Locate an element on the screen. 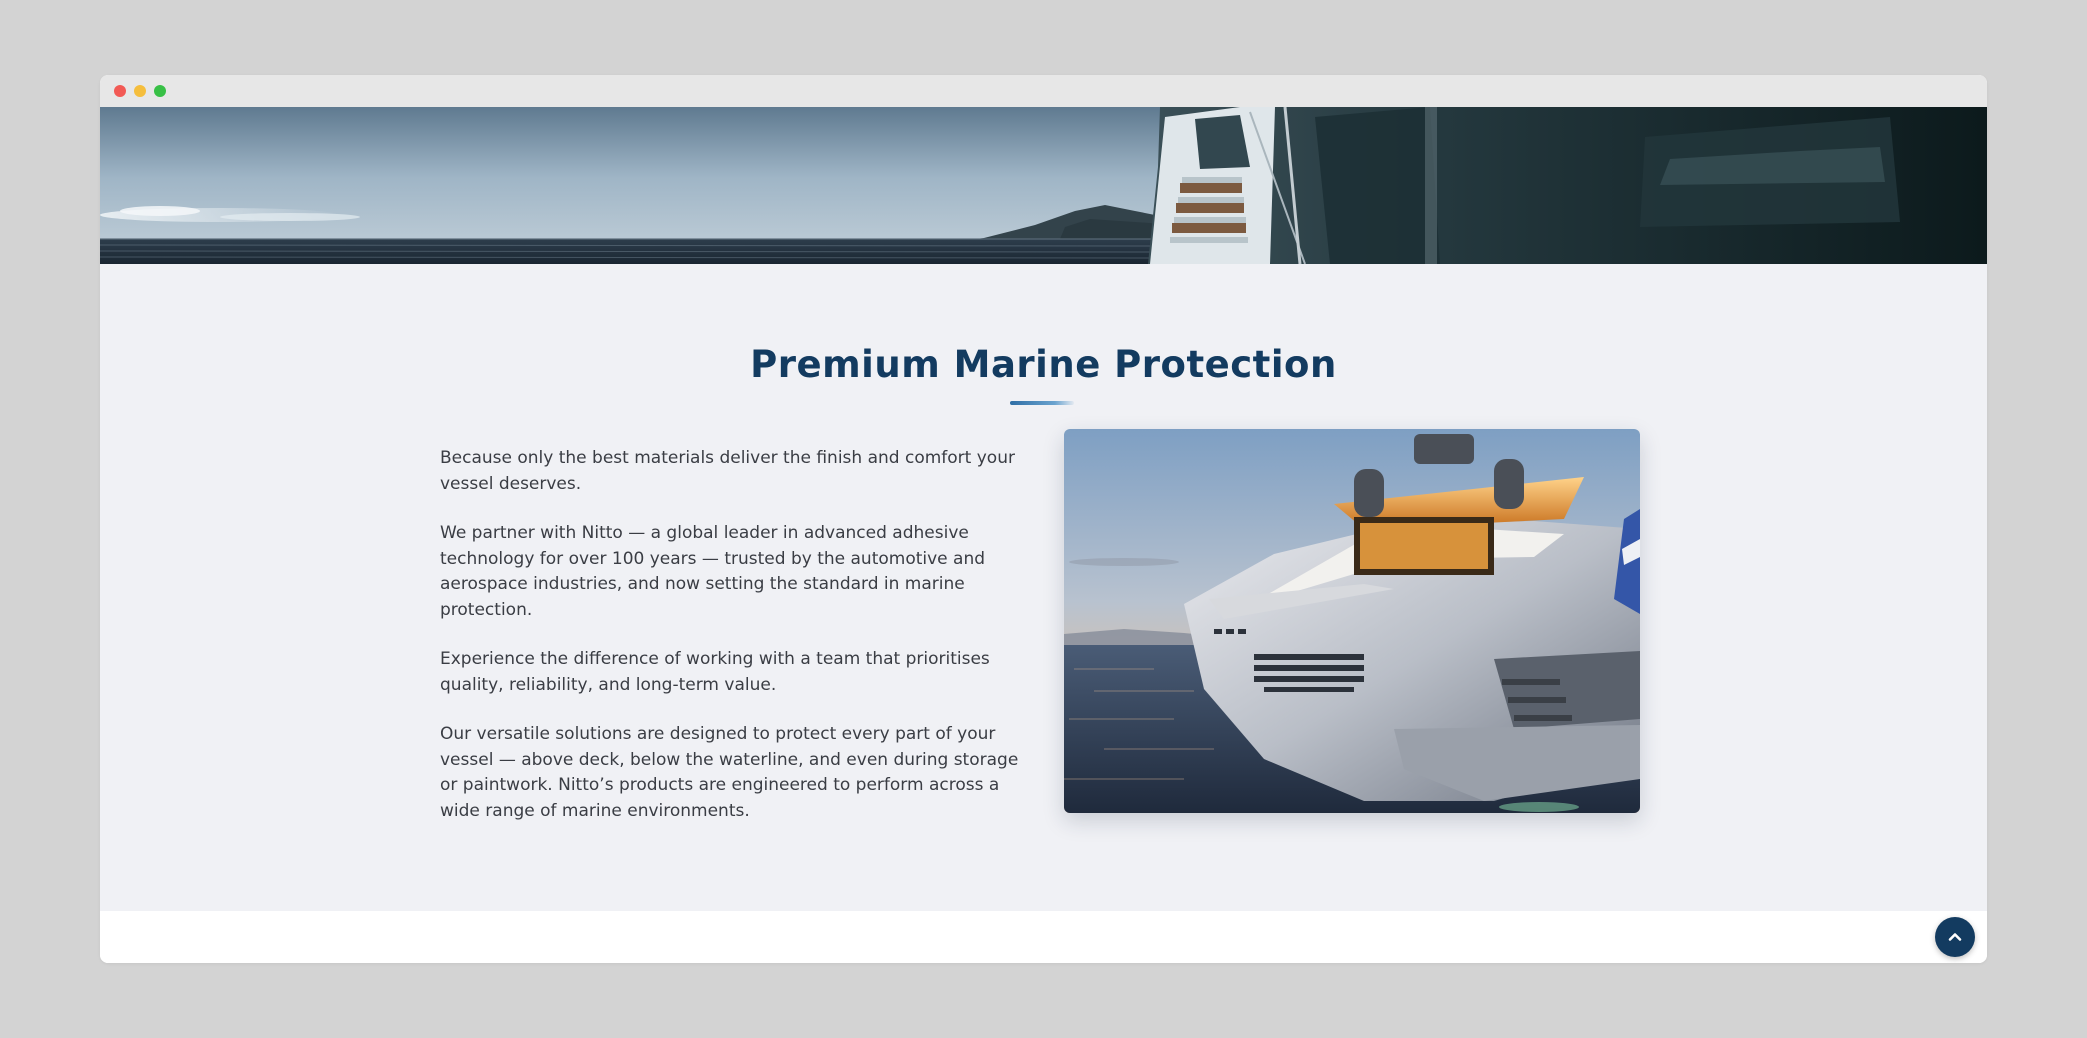 The width and height of the screenshot is (2087, 1038). footer-strip is located at coordinates (1043, 937).